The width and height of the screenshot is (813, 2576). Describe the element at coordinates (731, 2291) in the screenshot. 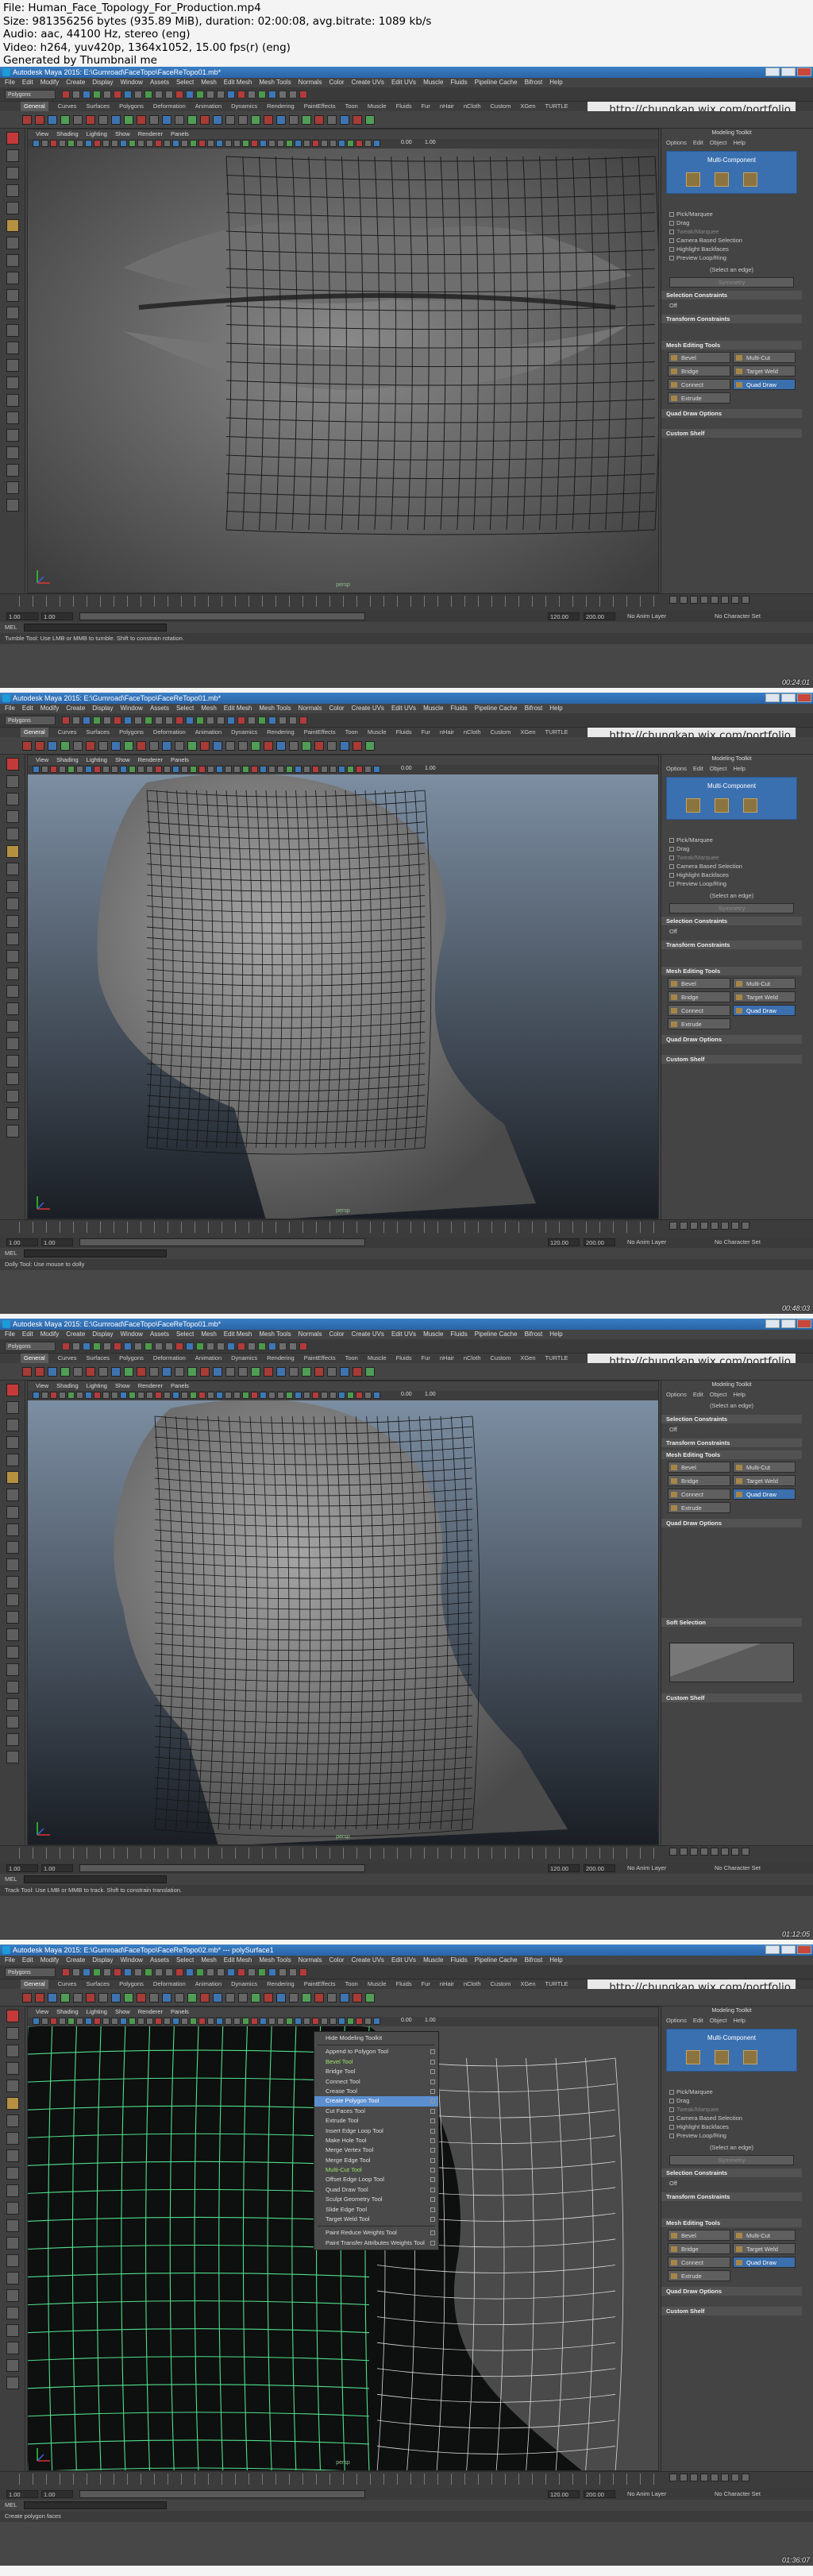

I see `quad-draw-options-header: Quad Draw Options` at that location.